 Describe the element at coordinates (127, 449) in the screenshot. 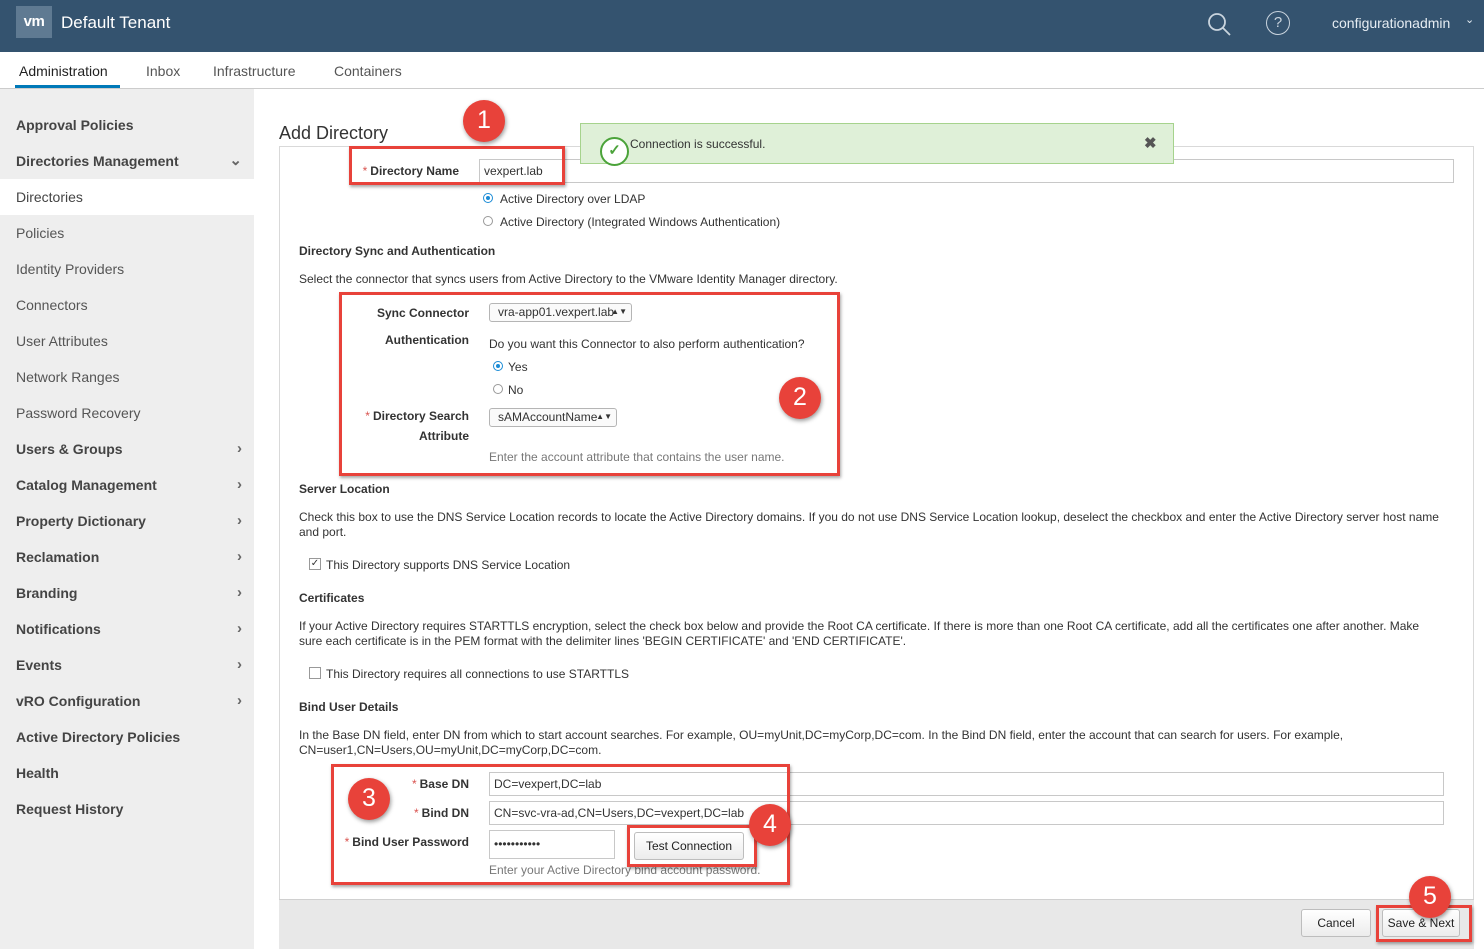

I see `sidebar-item-users-groups: Users & Groups ›` at that location.